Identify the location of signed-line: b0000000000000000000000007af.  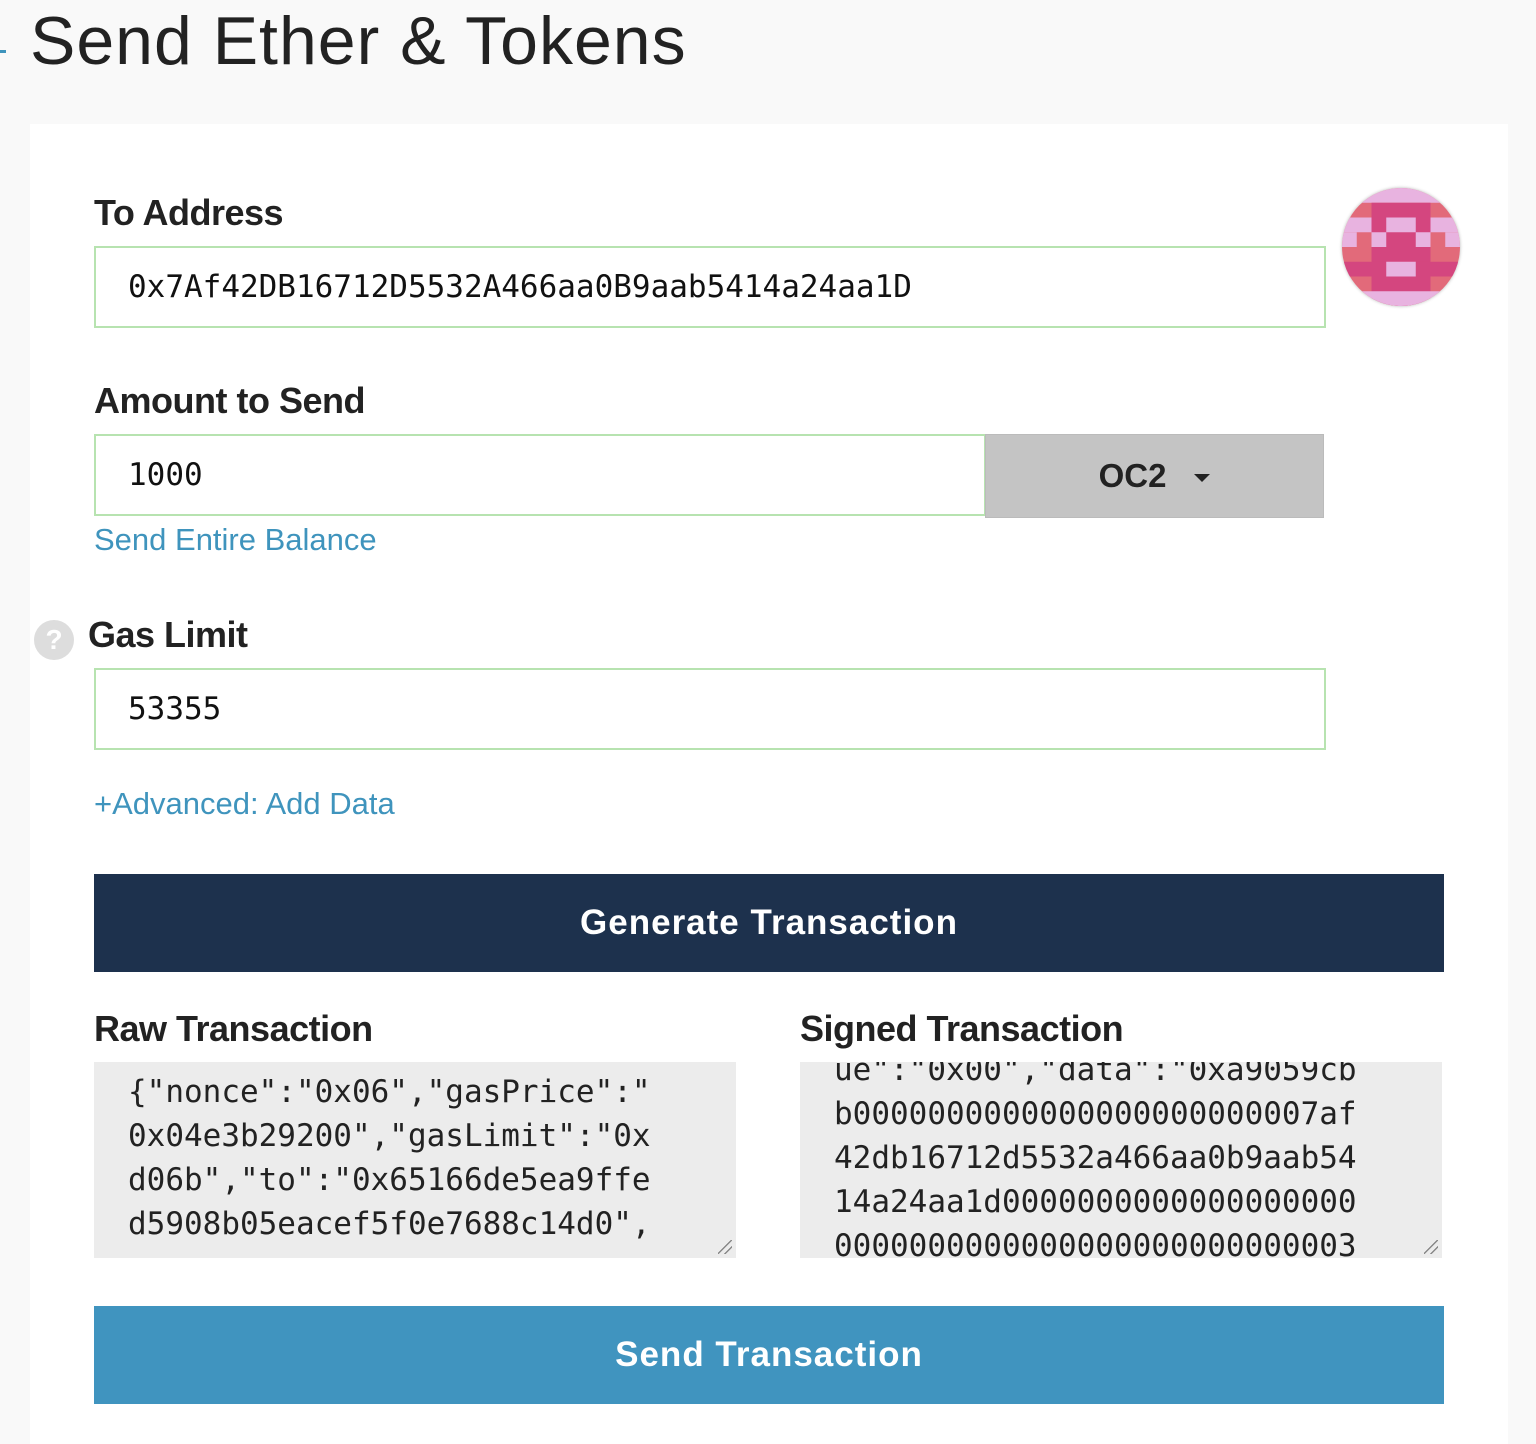
(1095, 1114).